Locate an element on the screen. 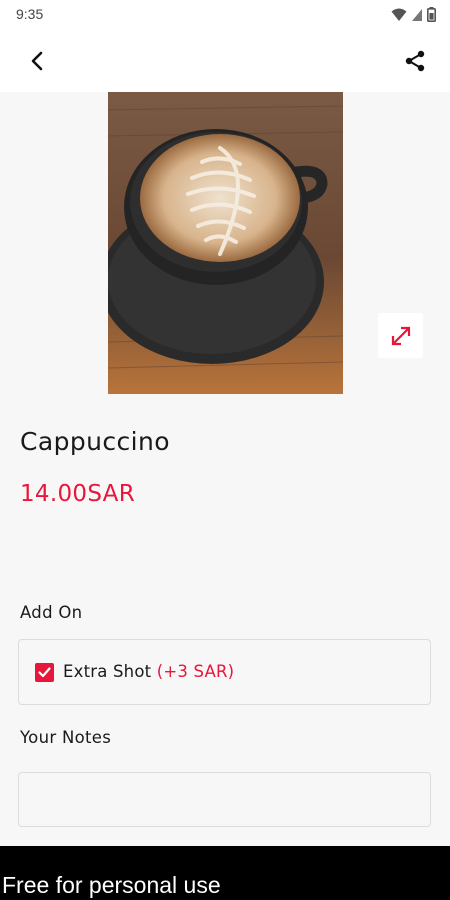 The image size is (450, 900). share-button is located at coordinates (415, 61).